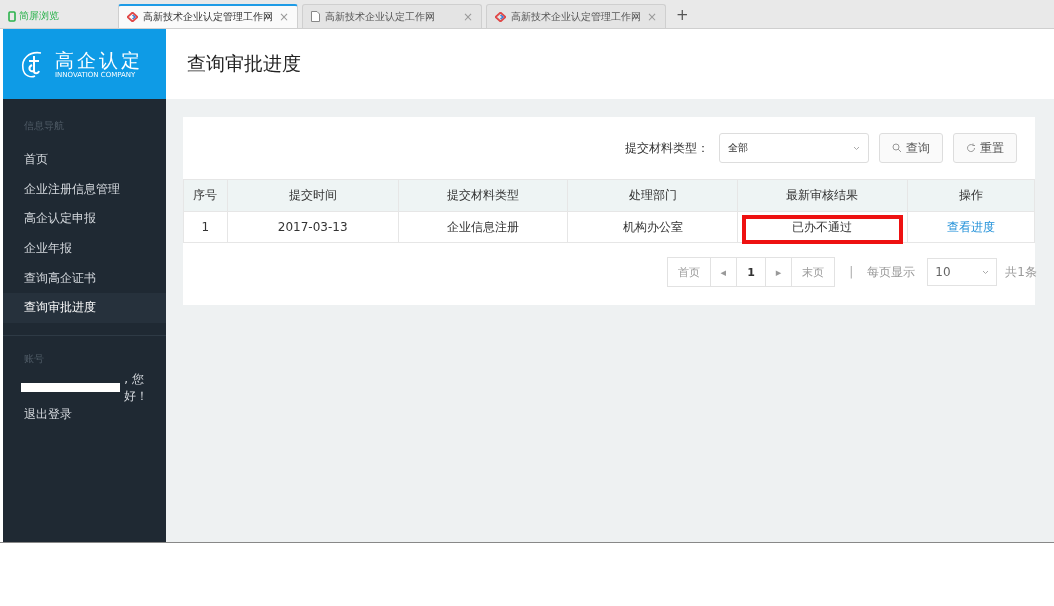  What do you see at coordinates (99, 60) in the screenshot?
I see `logo-title: 高企认定` at bounding box center [99, 60].